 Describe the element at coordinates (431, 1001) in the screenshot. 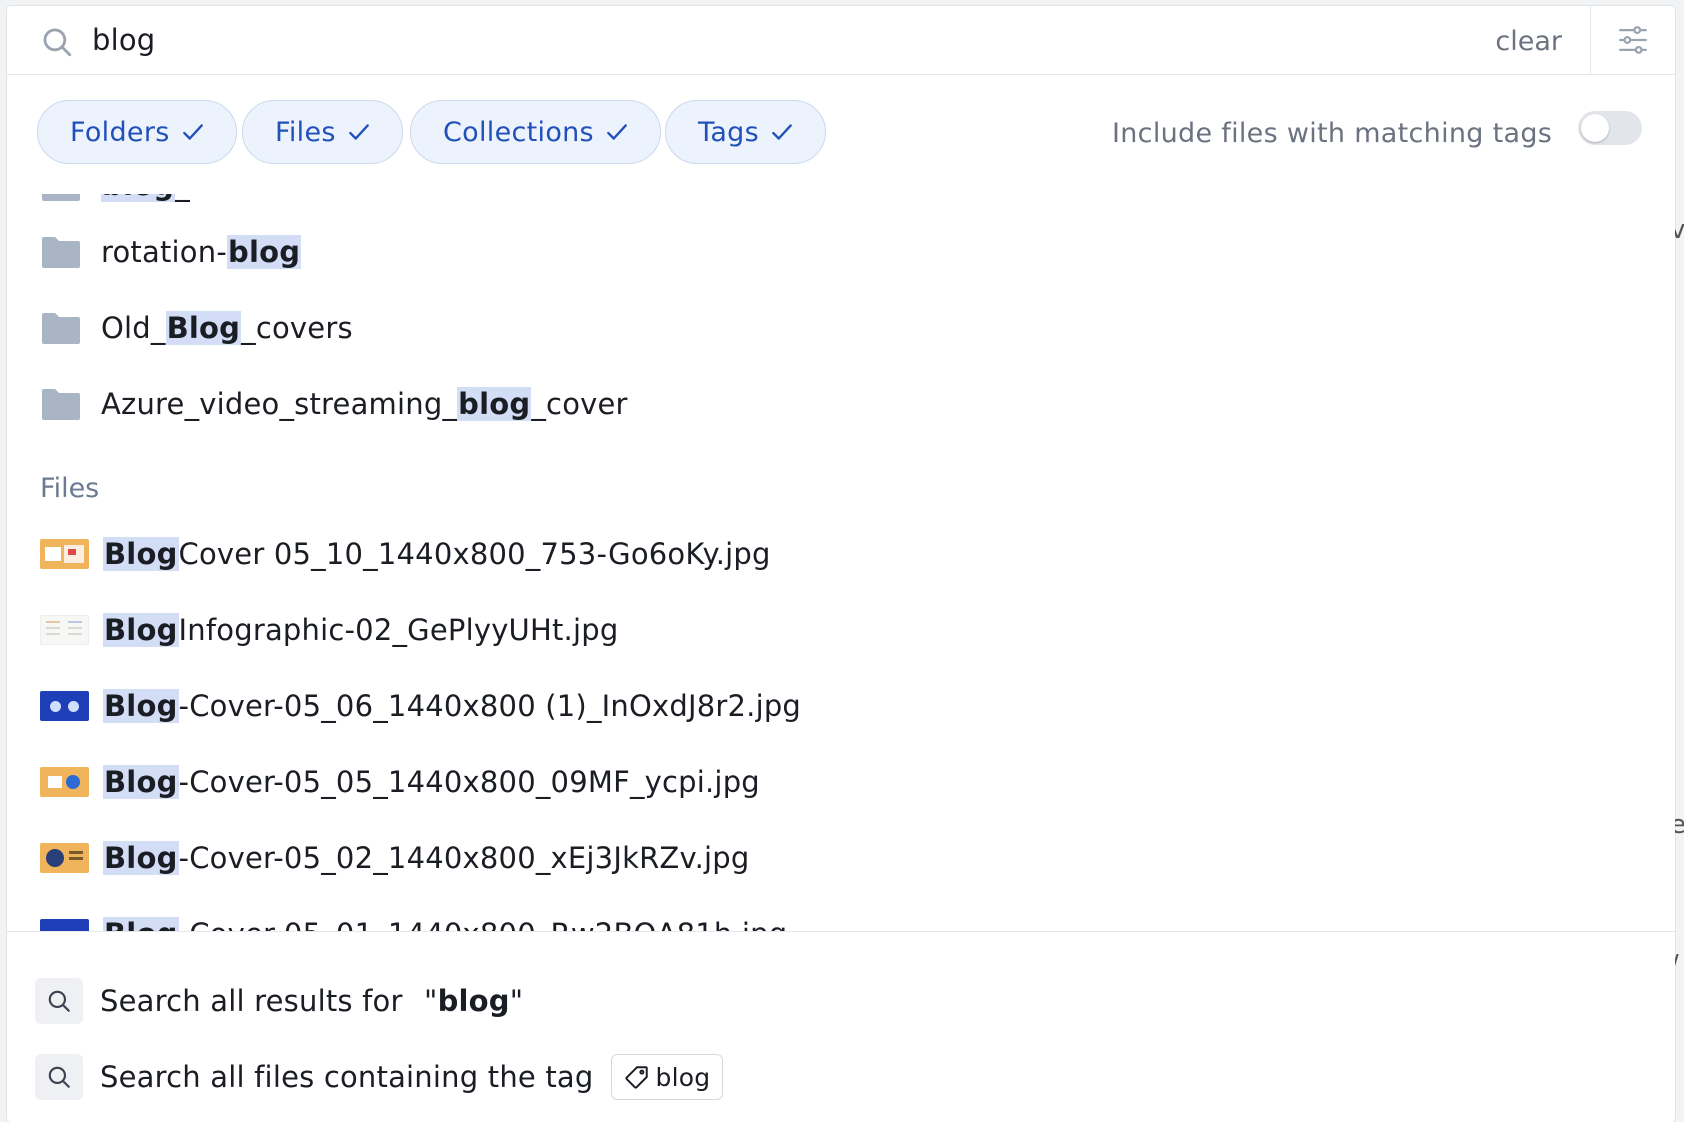

I see `open-quote: "` at that location.